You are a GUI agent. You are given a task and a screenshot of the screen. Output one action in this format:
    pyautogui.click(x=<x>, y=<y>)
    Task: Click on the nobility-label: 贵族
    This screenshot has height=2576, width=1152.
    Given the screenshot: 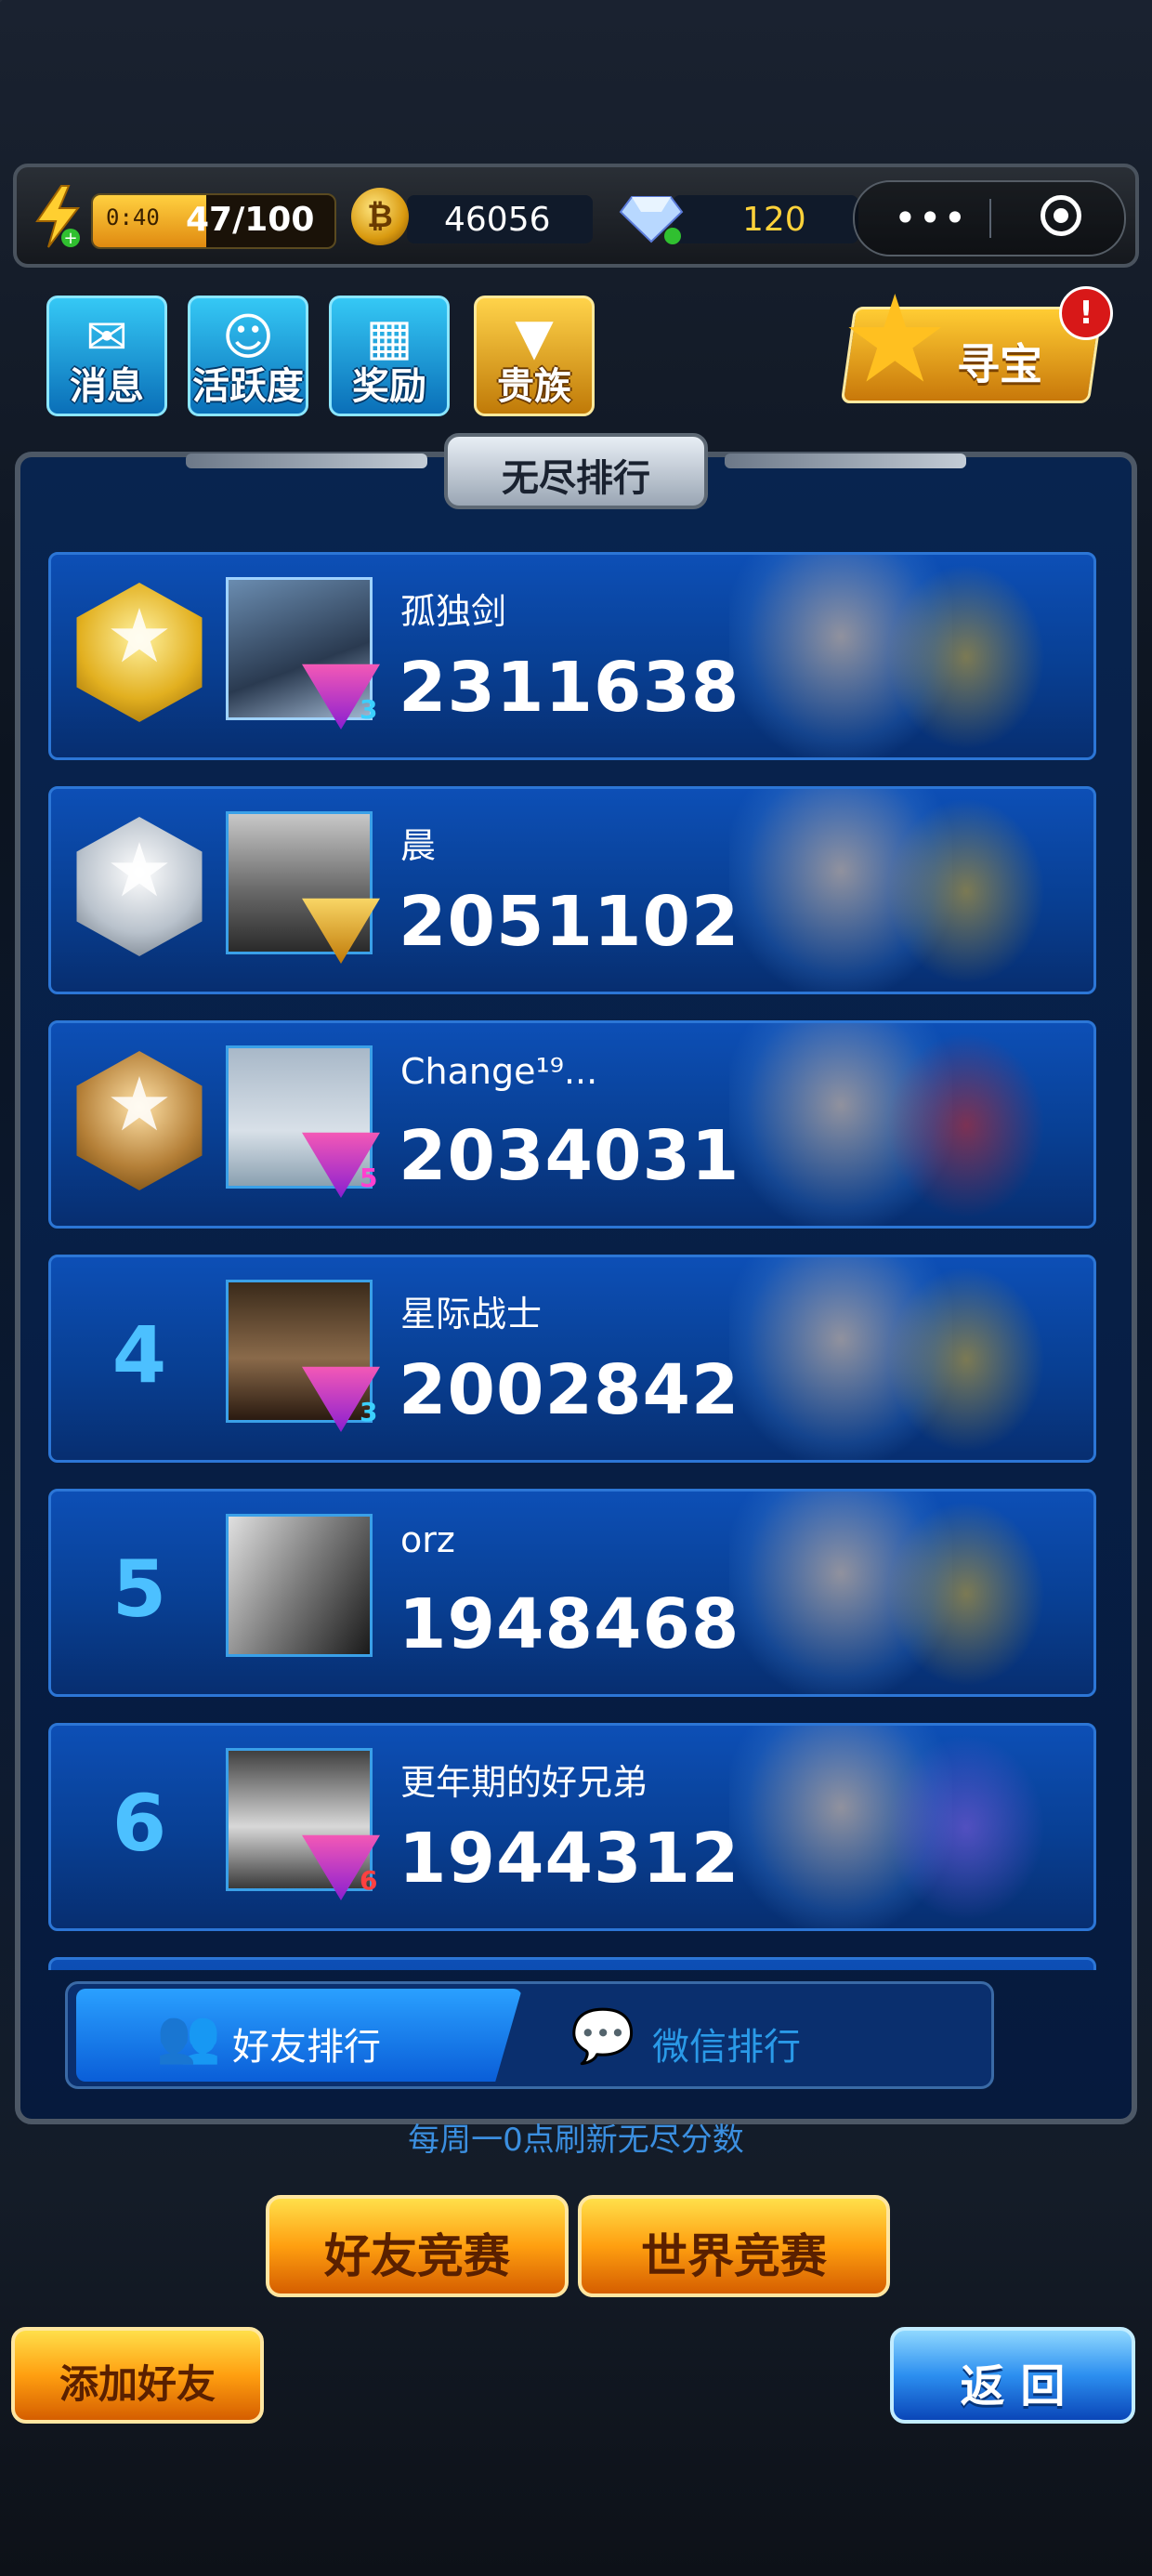 What is the action you would take?
    pyautogui.click(x=534, y=386)
    